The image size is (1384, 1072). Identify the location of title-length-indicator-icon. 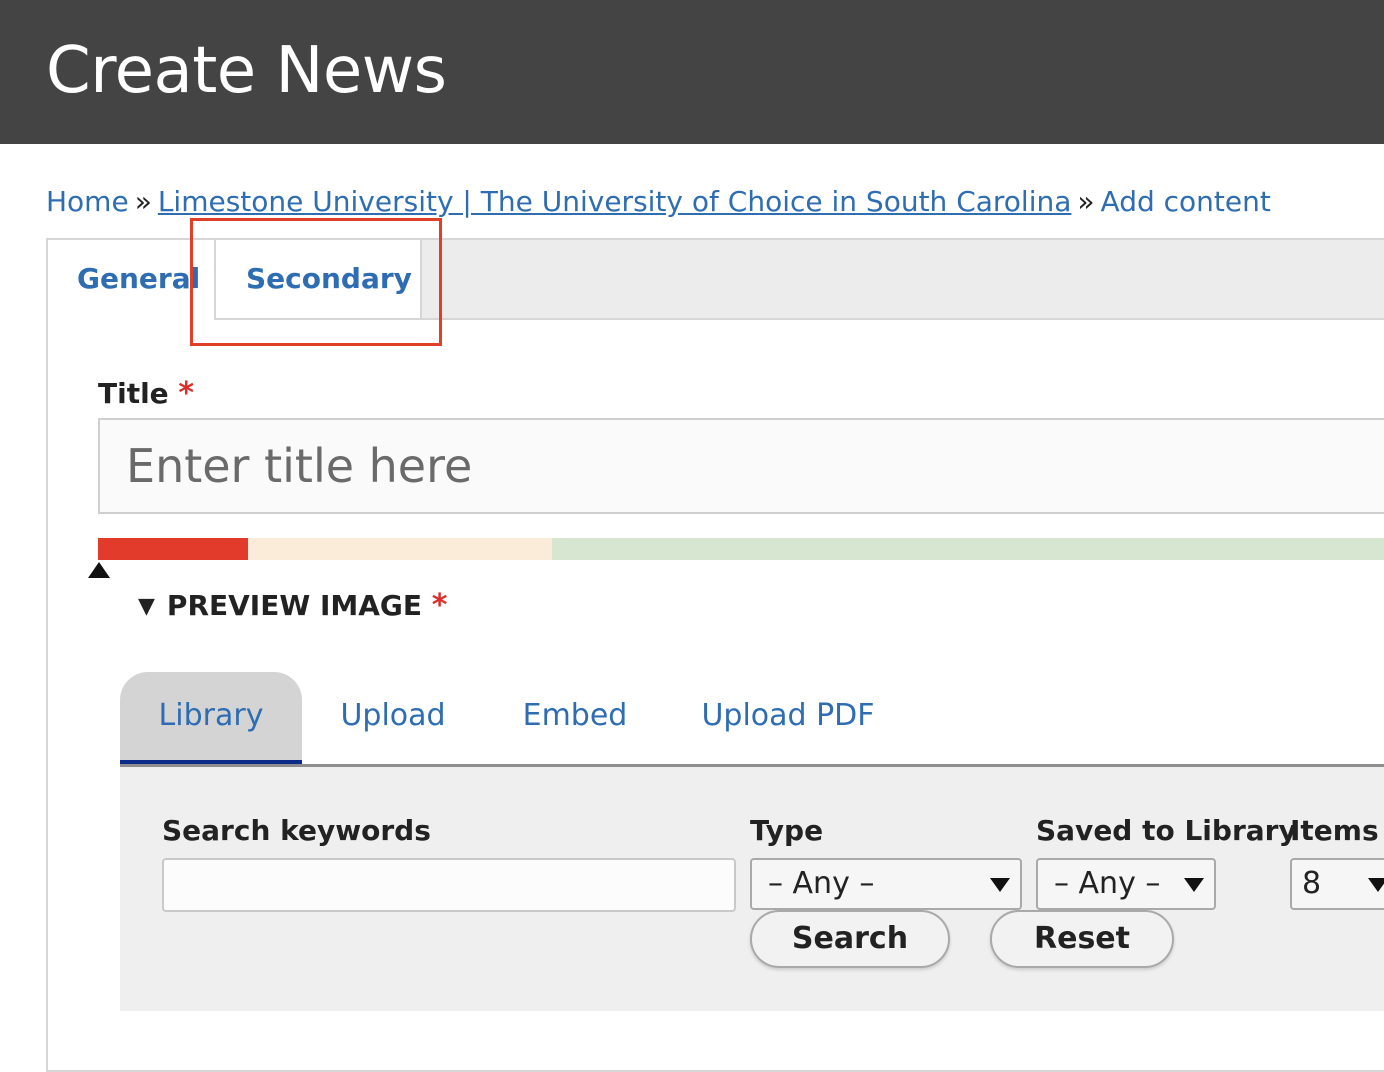
(99, 570).